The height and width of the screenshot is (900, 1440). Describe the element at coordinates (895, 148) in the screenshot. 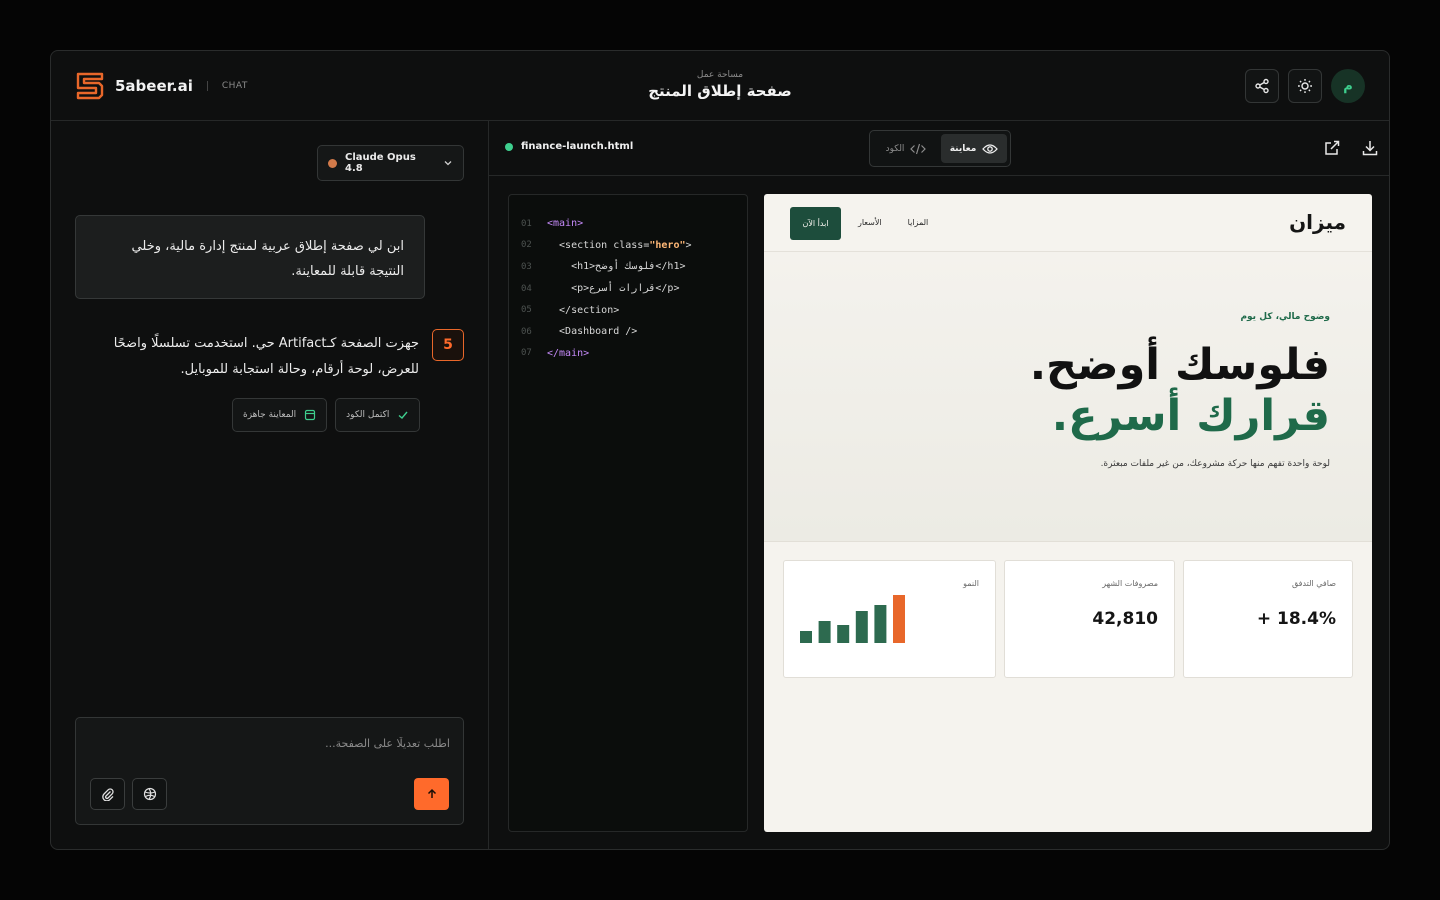

I see `tab-label: الكود` at that location.